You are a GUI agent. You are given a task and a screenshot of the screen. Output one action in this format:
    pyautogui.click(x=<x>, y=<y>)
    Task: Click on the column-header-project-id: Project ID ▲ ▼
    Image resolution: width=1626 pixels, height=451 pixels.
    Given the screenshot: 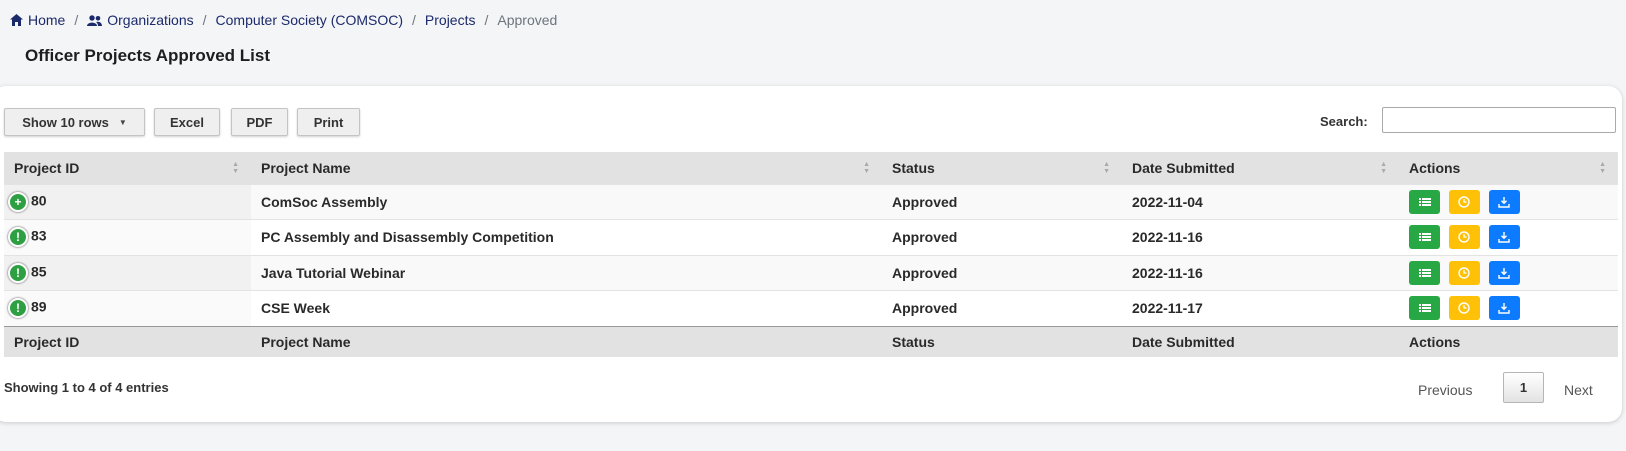 What is the action you would take?
    pyautogui.click(x=127, y=168)
    